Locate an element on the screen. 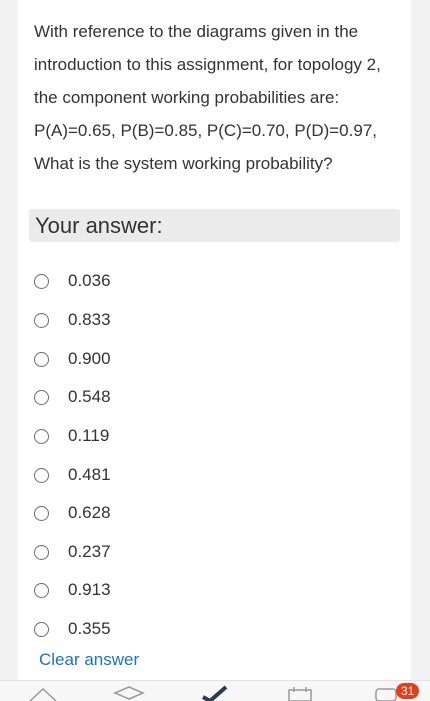 This screenshot has width=430, height=701. option-label: 0.119 is located at coordinates (89, 435).